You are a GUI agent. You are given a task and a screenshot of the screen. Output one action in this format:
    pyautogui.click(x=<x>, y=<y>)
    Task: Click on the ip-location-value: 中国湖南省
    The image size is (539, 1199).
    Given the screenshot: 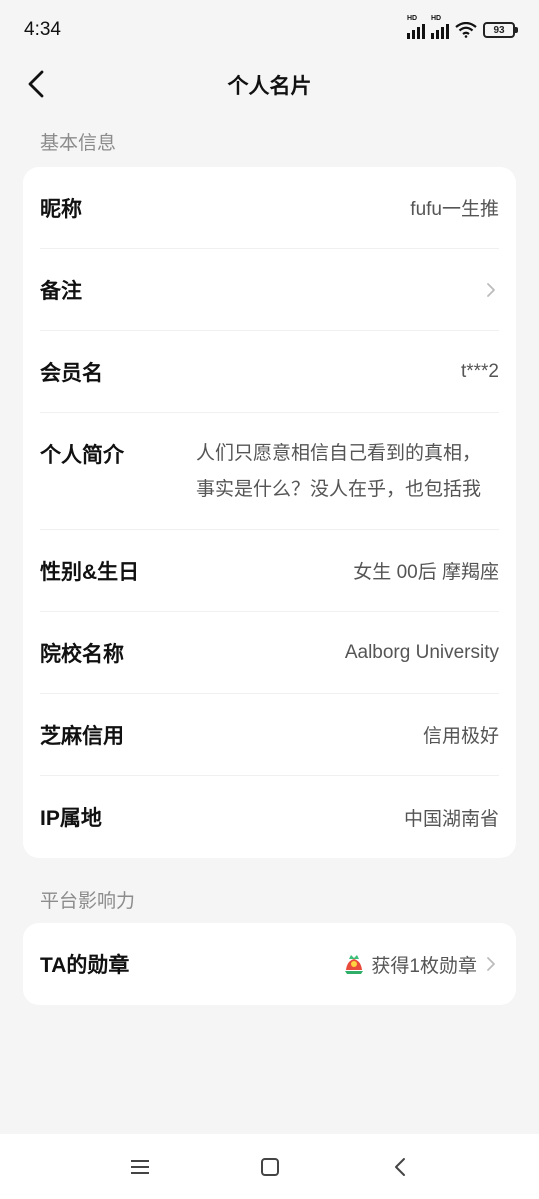 What is the action you would take?
    pyautogui.click(x=451, y=819)
    